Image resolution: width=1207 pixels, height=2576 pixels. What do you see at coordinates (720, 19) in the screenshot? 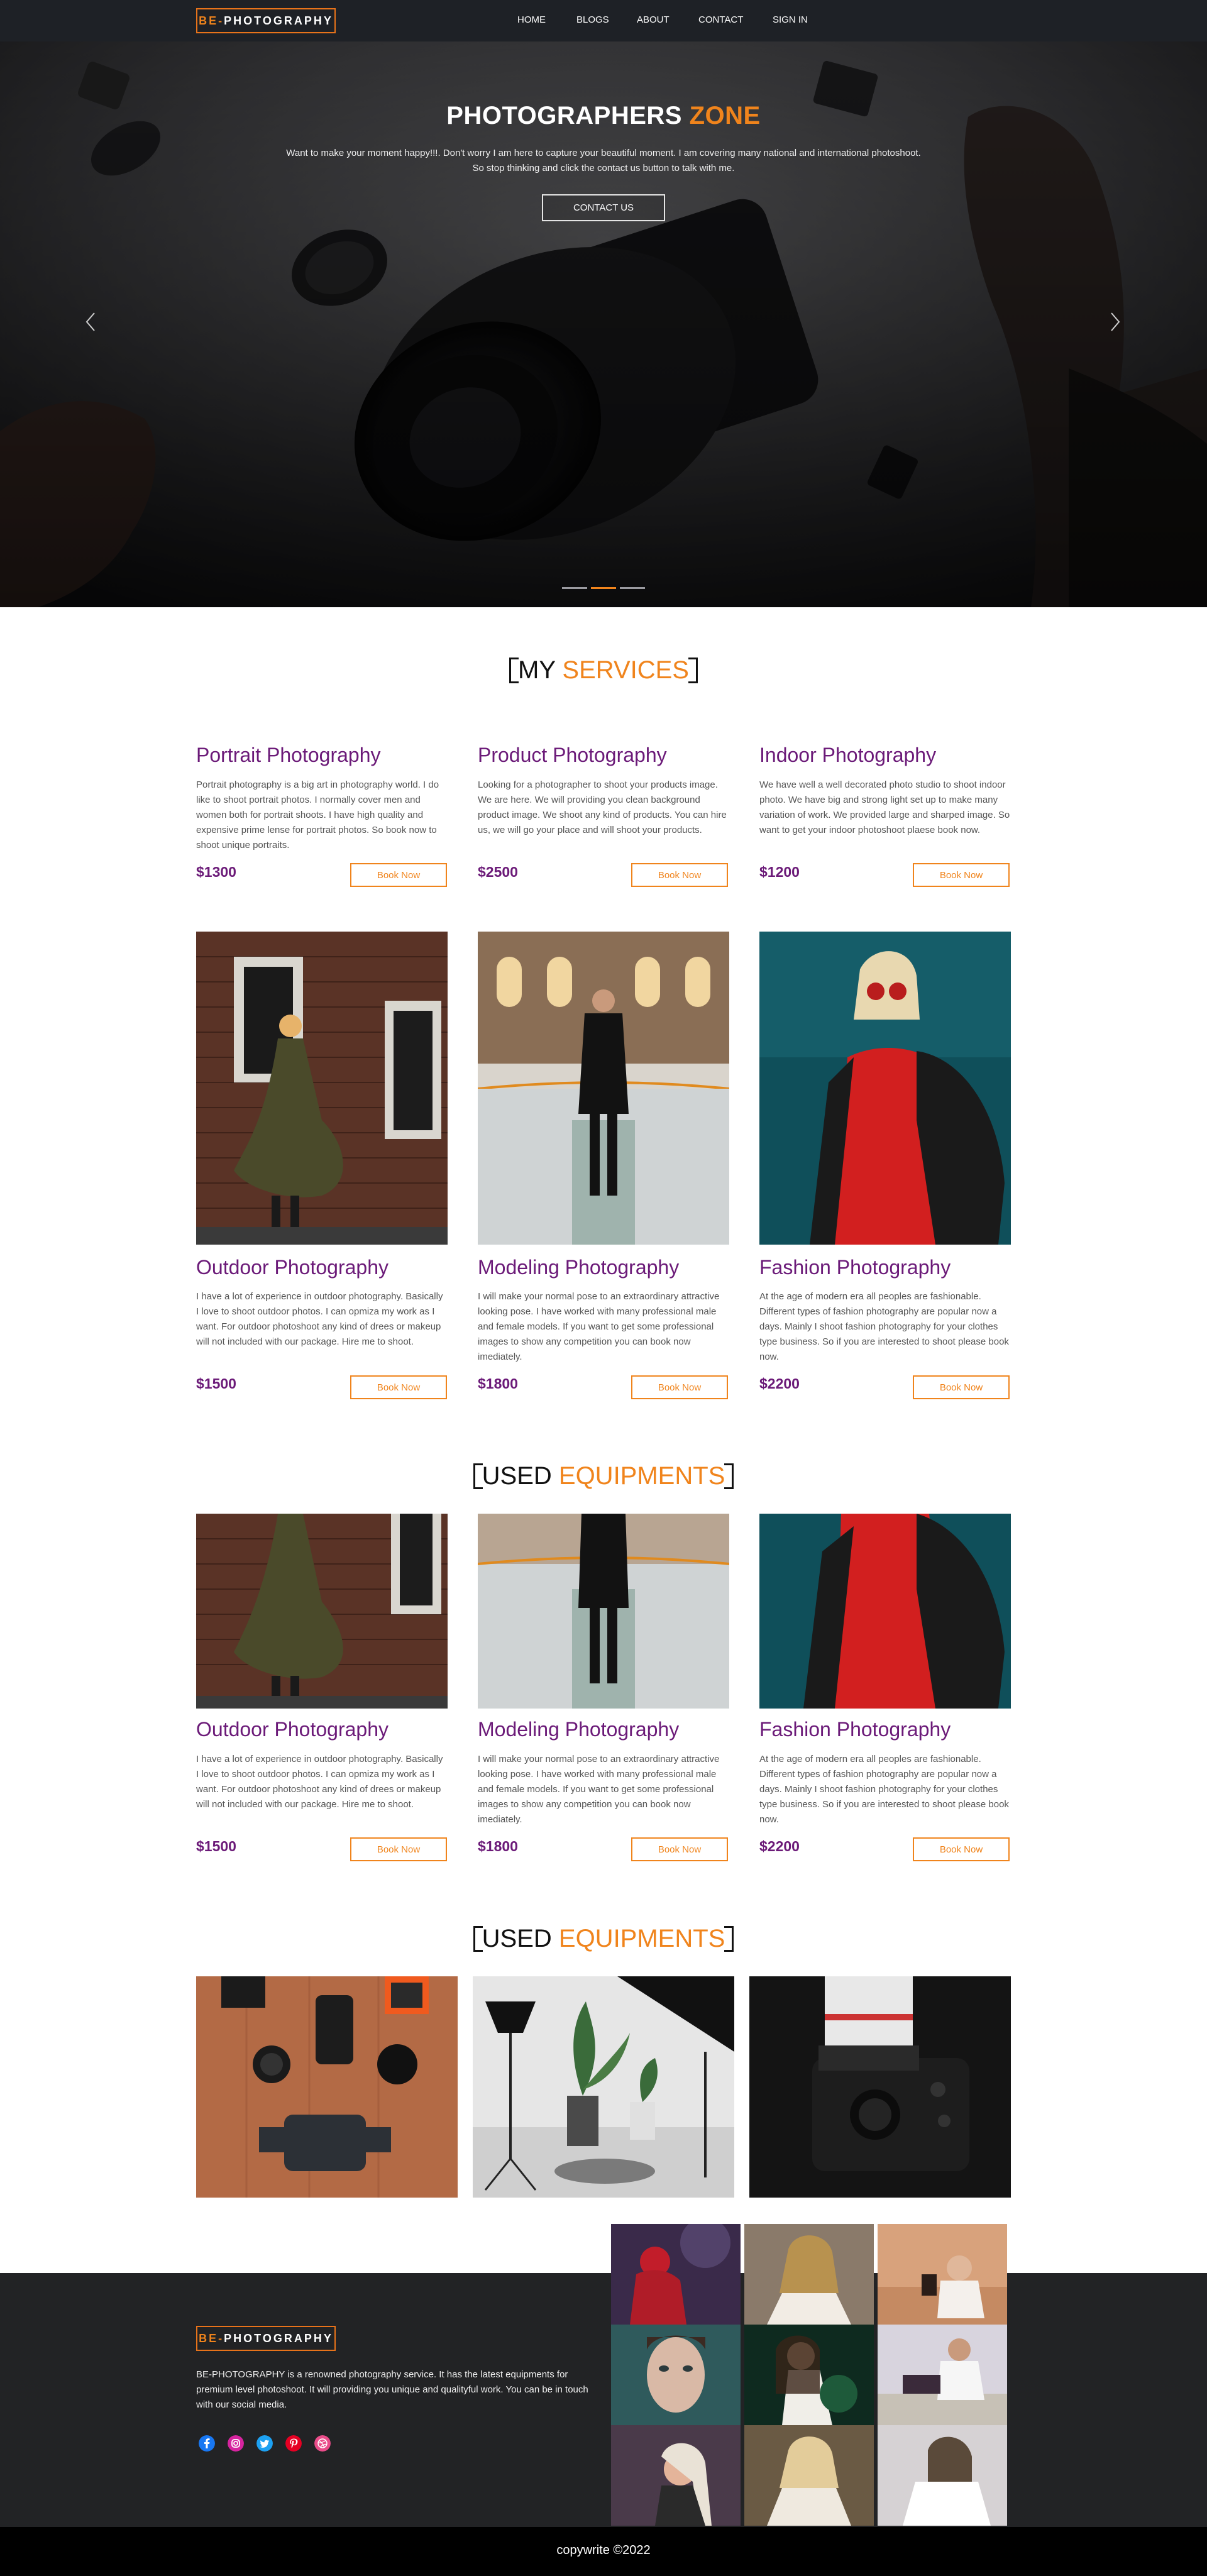
I see `nav-link-contact: CONTACT` at bounding box center [720, 19].